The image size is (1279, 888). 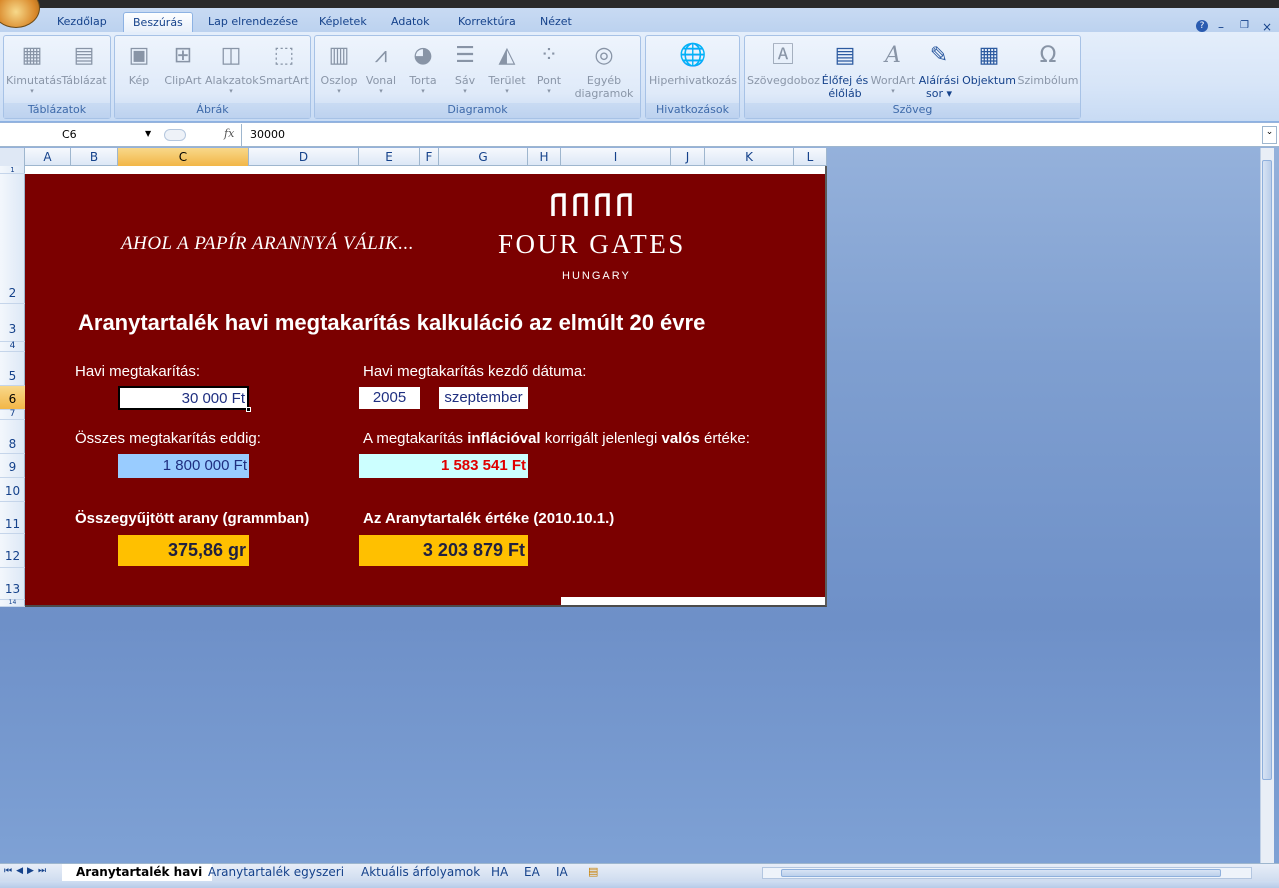 I want to click on tablazat-button: ▤ Táblázat, so click(x=84, y=63).